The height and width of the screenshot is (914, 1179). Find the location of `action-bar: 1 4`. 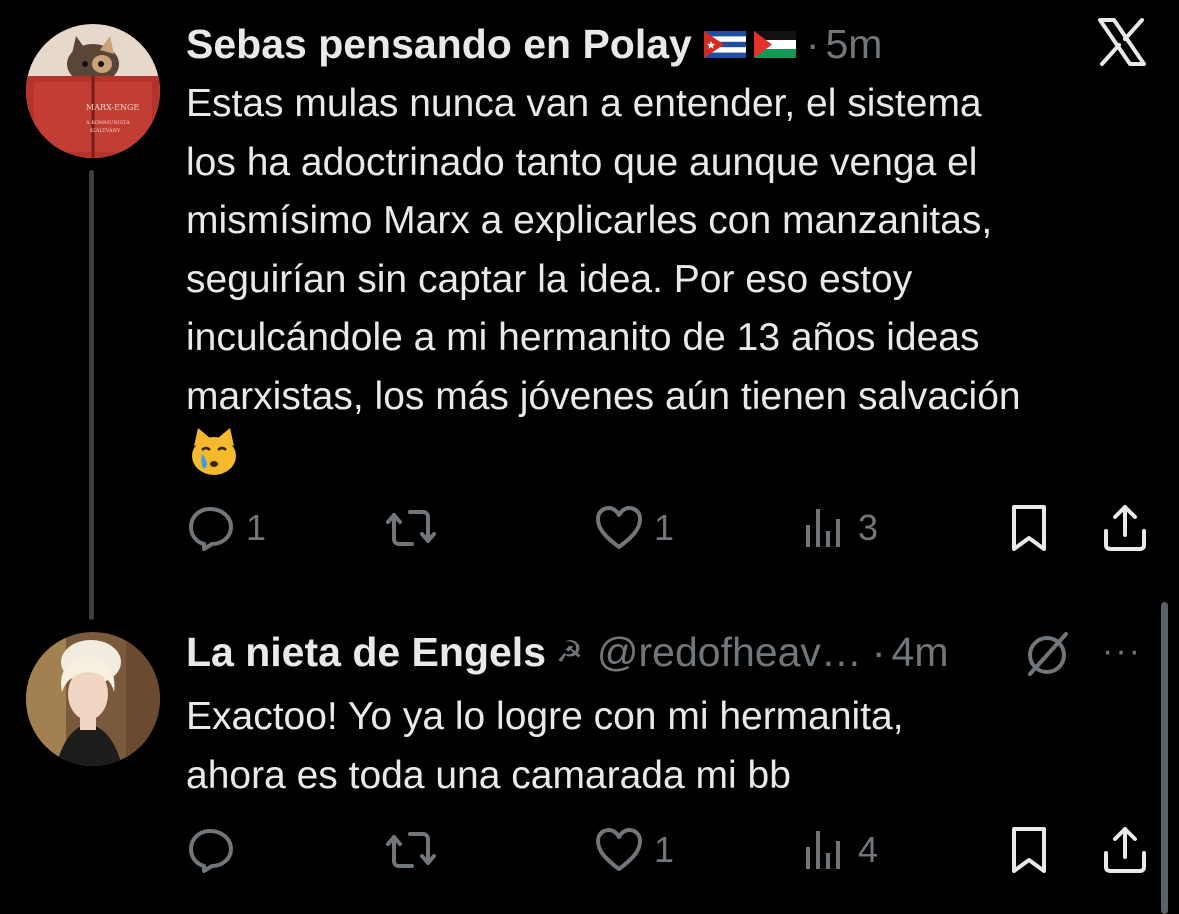

action-bar: 1 4 is located at coordinates (671, 850).